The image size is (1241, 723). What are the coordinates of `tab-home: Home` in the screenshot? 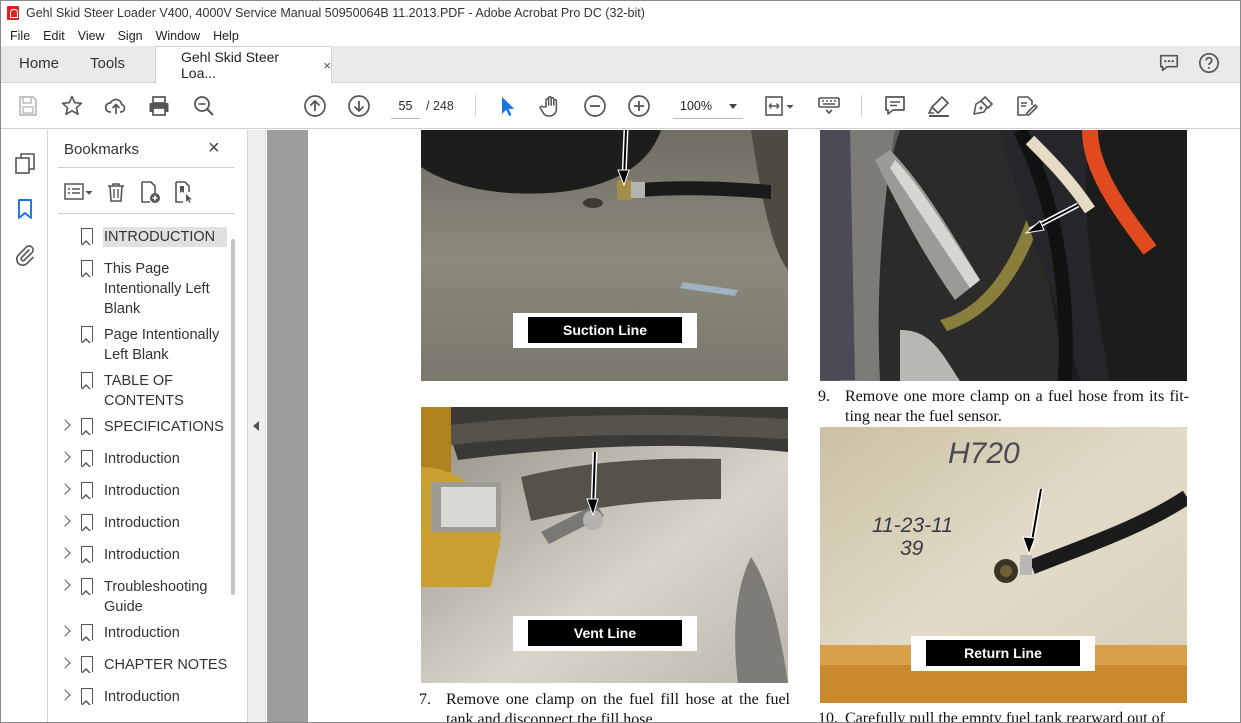 It's located at (39, 64).